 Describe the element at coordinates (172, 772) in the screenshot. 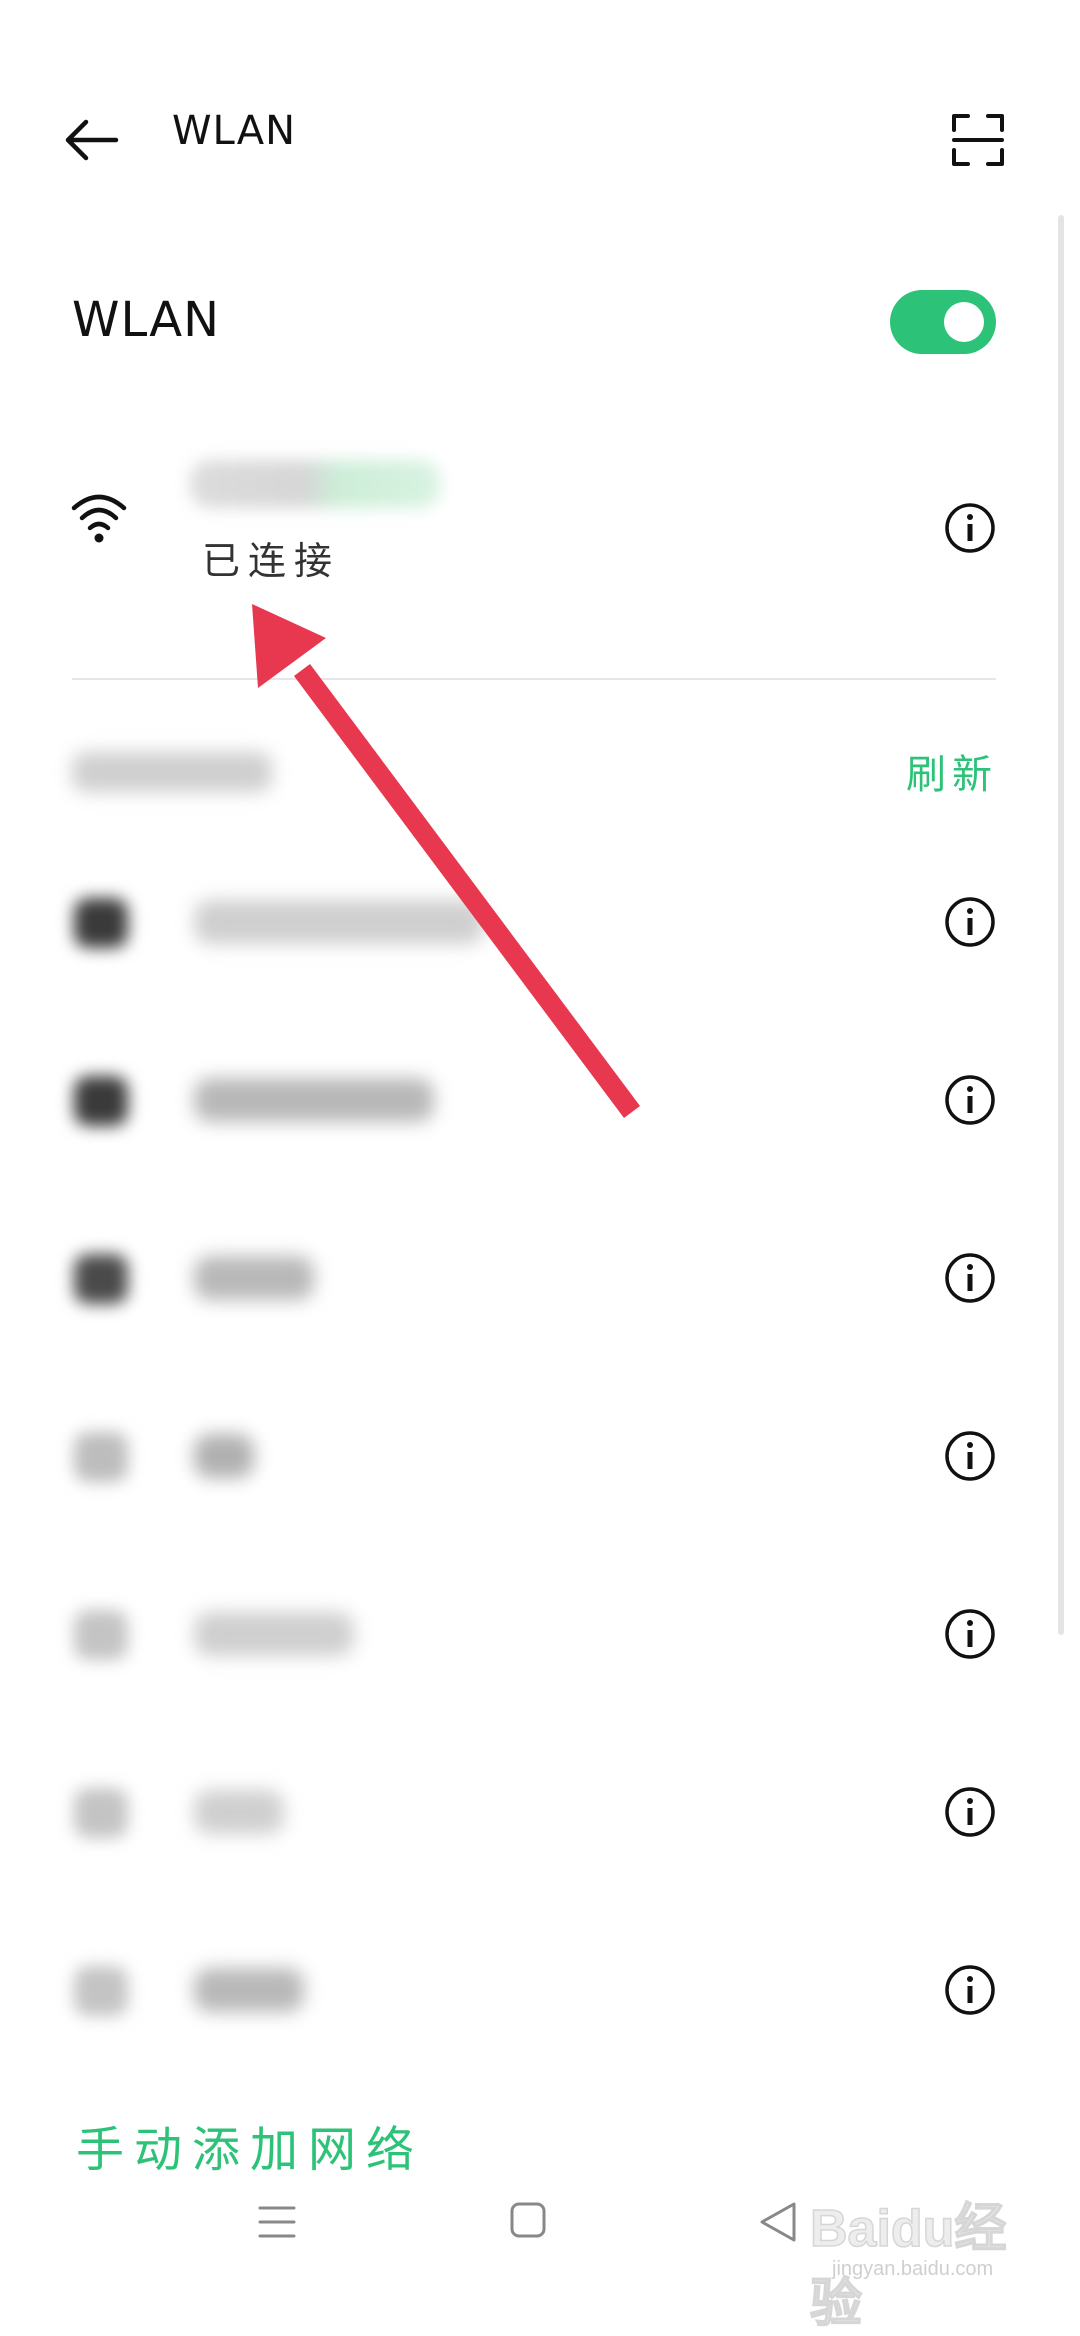

I see `section-title-redacted` at that location.